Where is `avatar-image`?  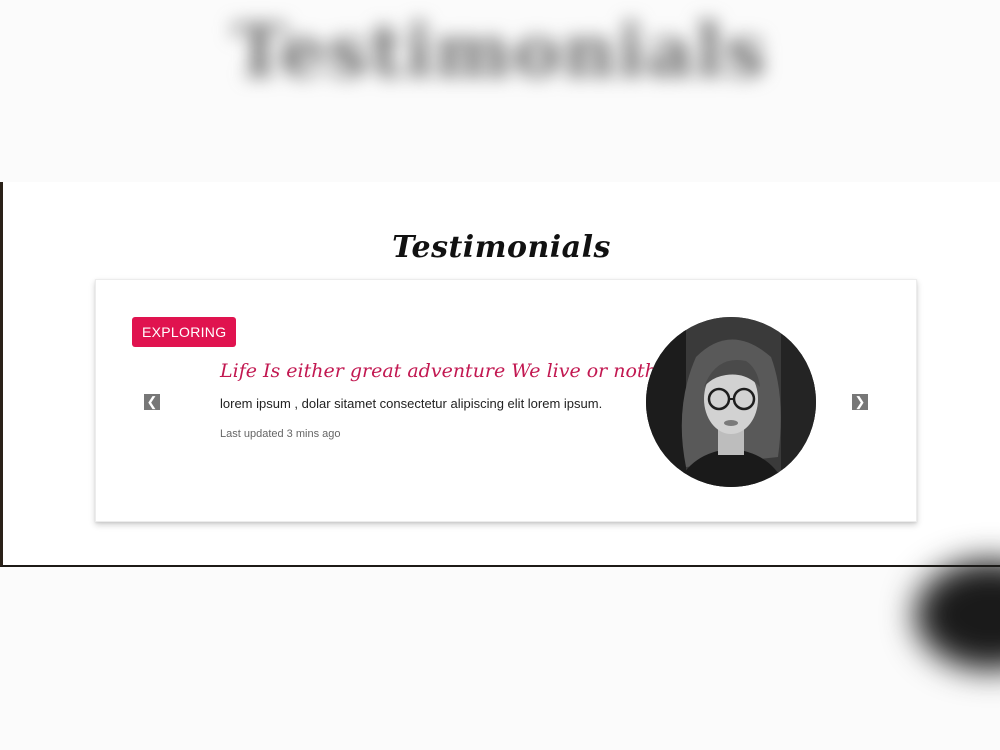 avatar-image is located at coordinates (731, 402).